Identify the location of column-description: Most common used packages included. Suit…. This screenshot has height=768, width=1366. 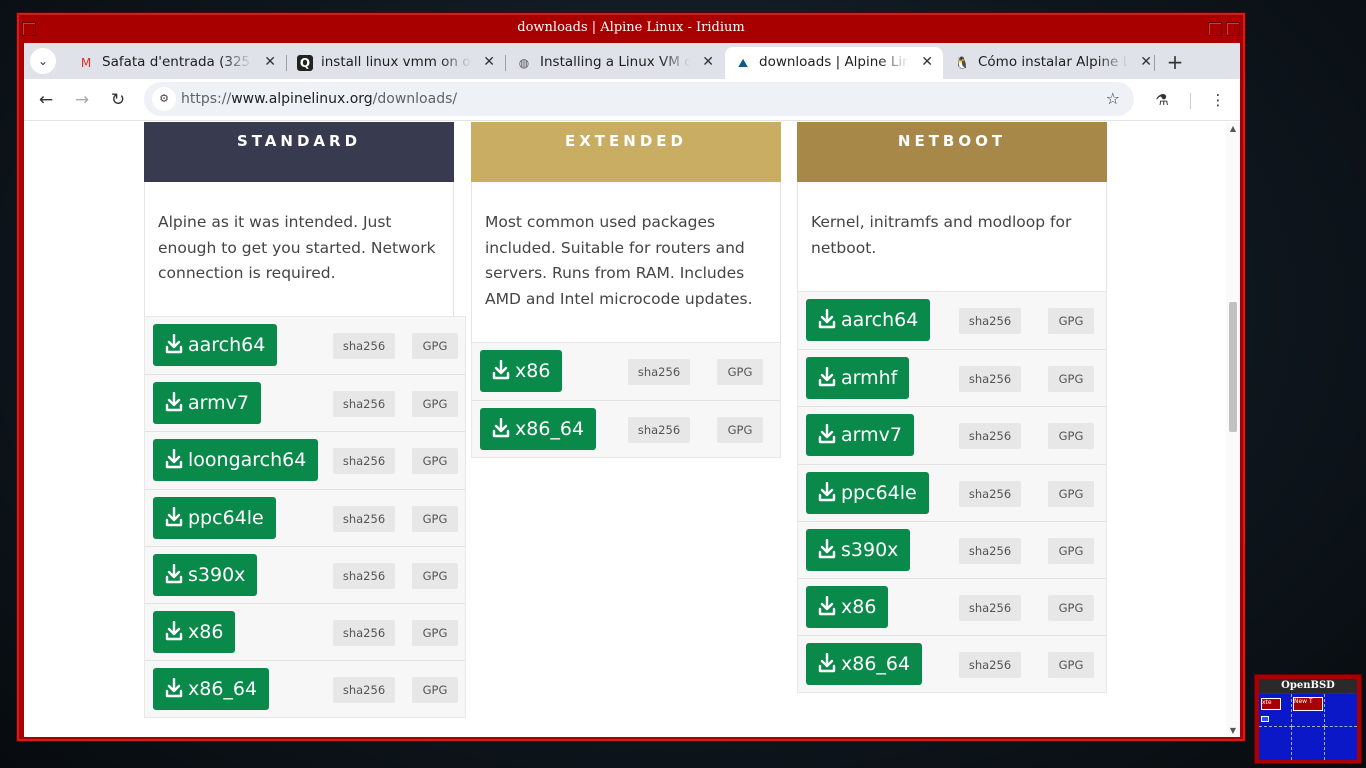
(626, 262).